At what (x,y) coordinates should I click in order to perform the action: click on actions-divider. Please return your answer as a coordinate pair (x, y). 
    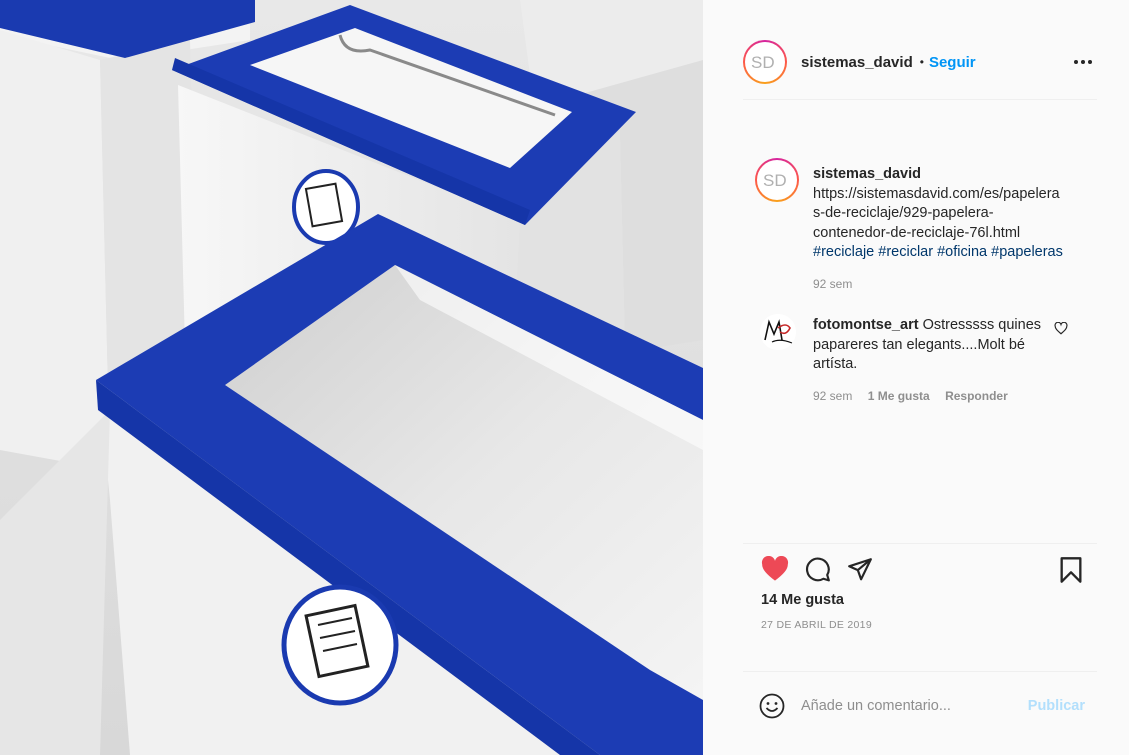
    Looking at the image, I should click on (920, 543).